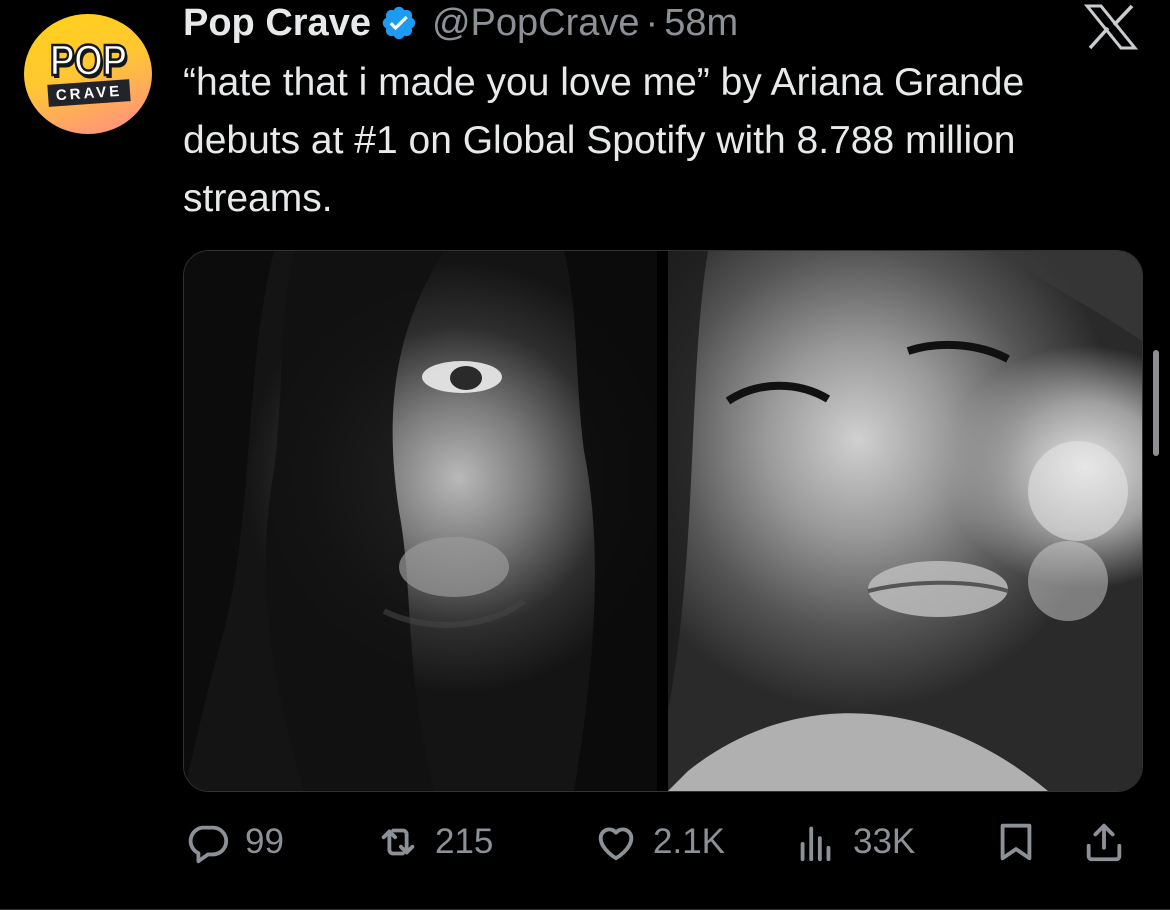 The height and width of the screenshot is (910, 1170). Describe the element at coordinates (536, 23) in the screenshot. I see `author-handle: @PopCrave` at that location.